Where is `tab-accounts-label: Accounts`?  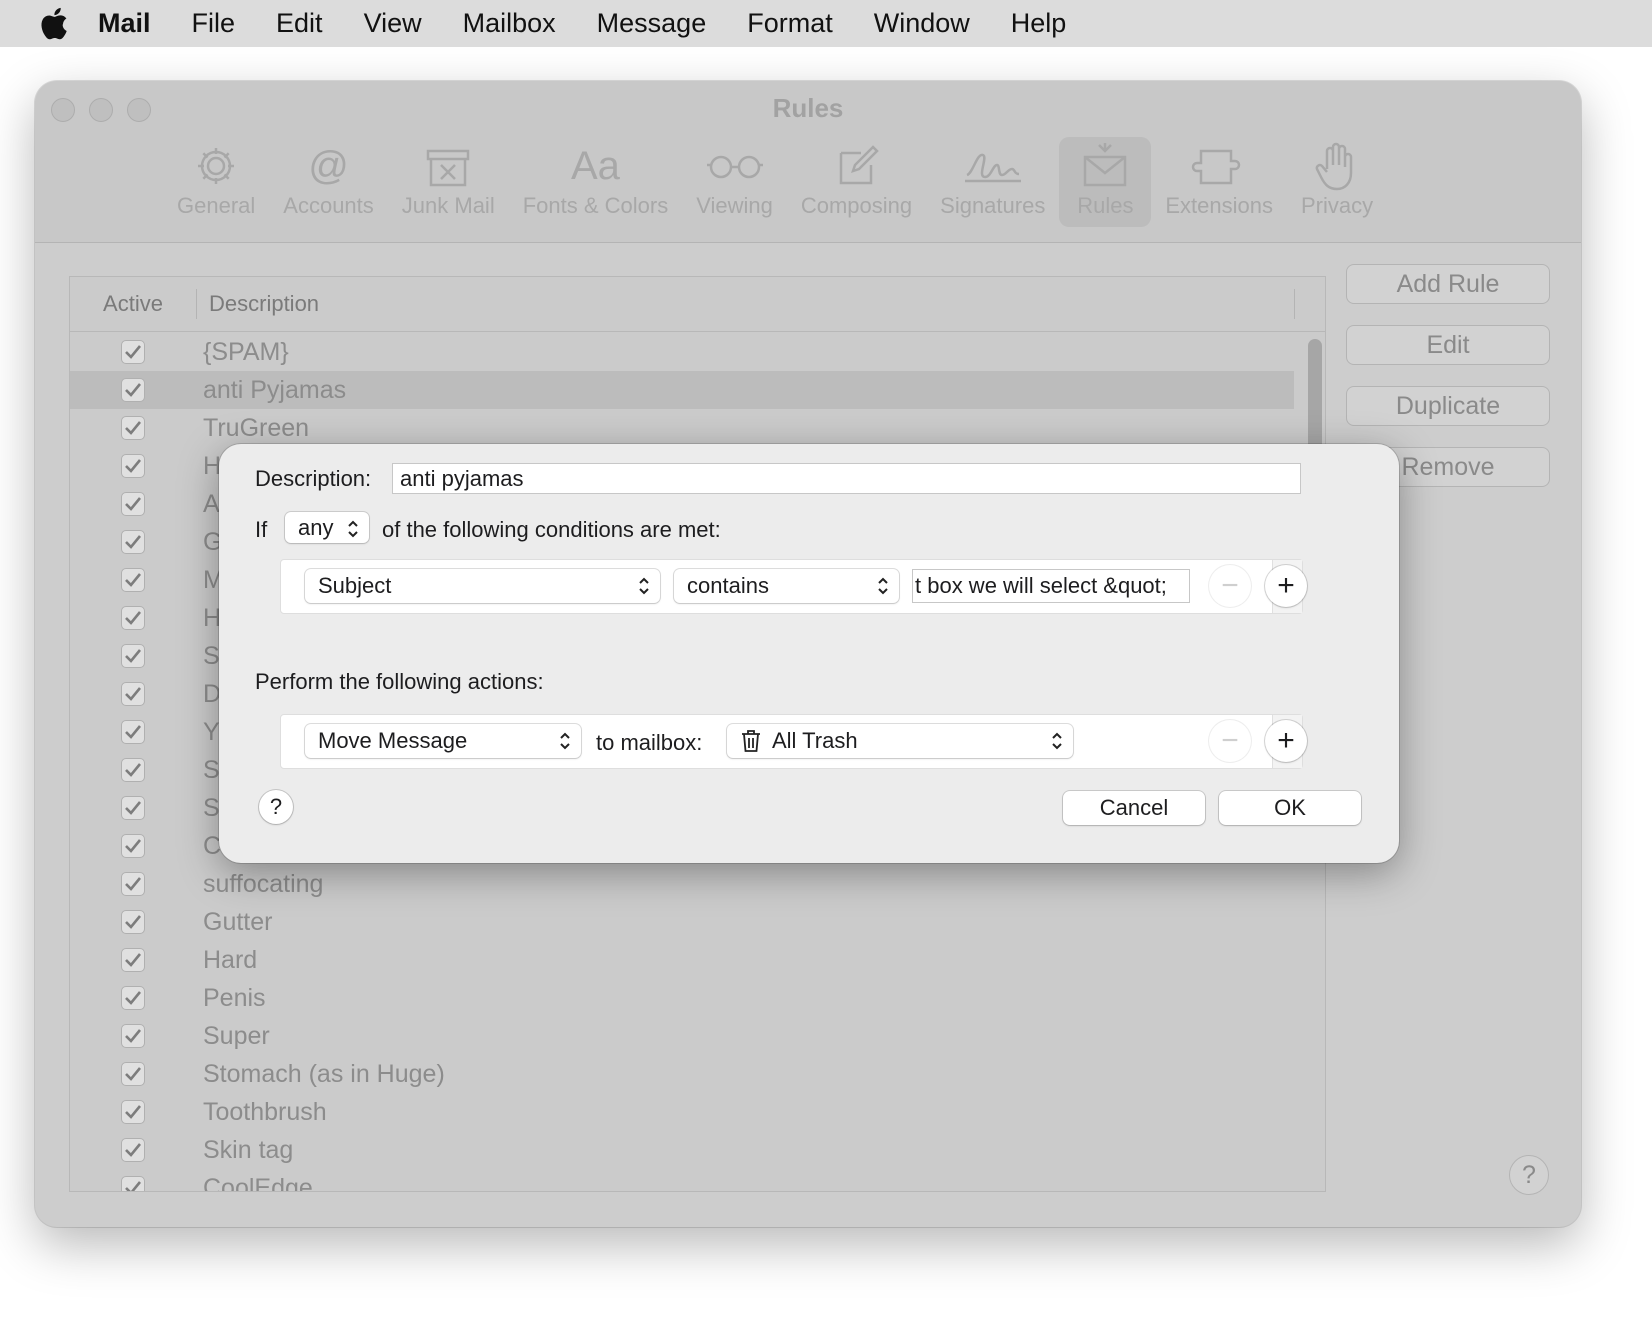
tab-accounts-label: Accounts is located at coordinates (328, 205).